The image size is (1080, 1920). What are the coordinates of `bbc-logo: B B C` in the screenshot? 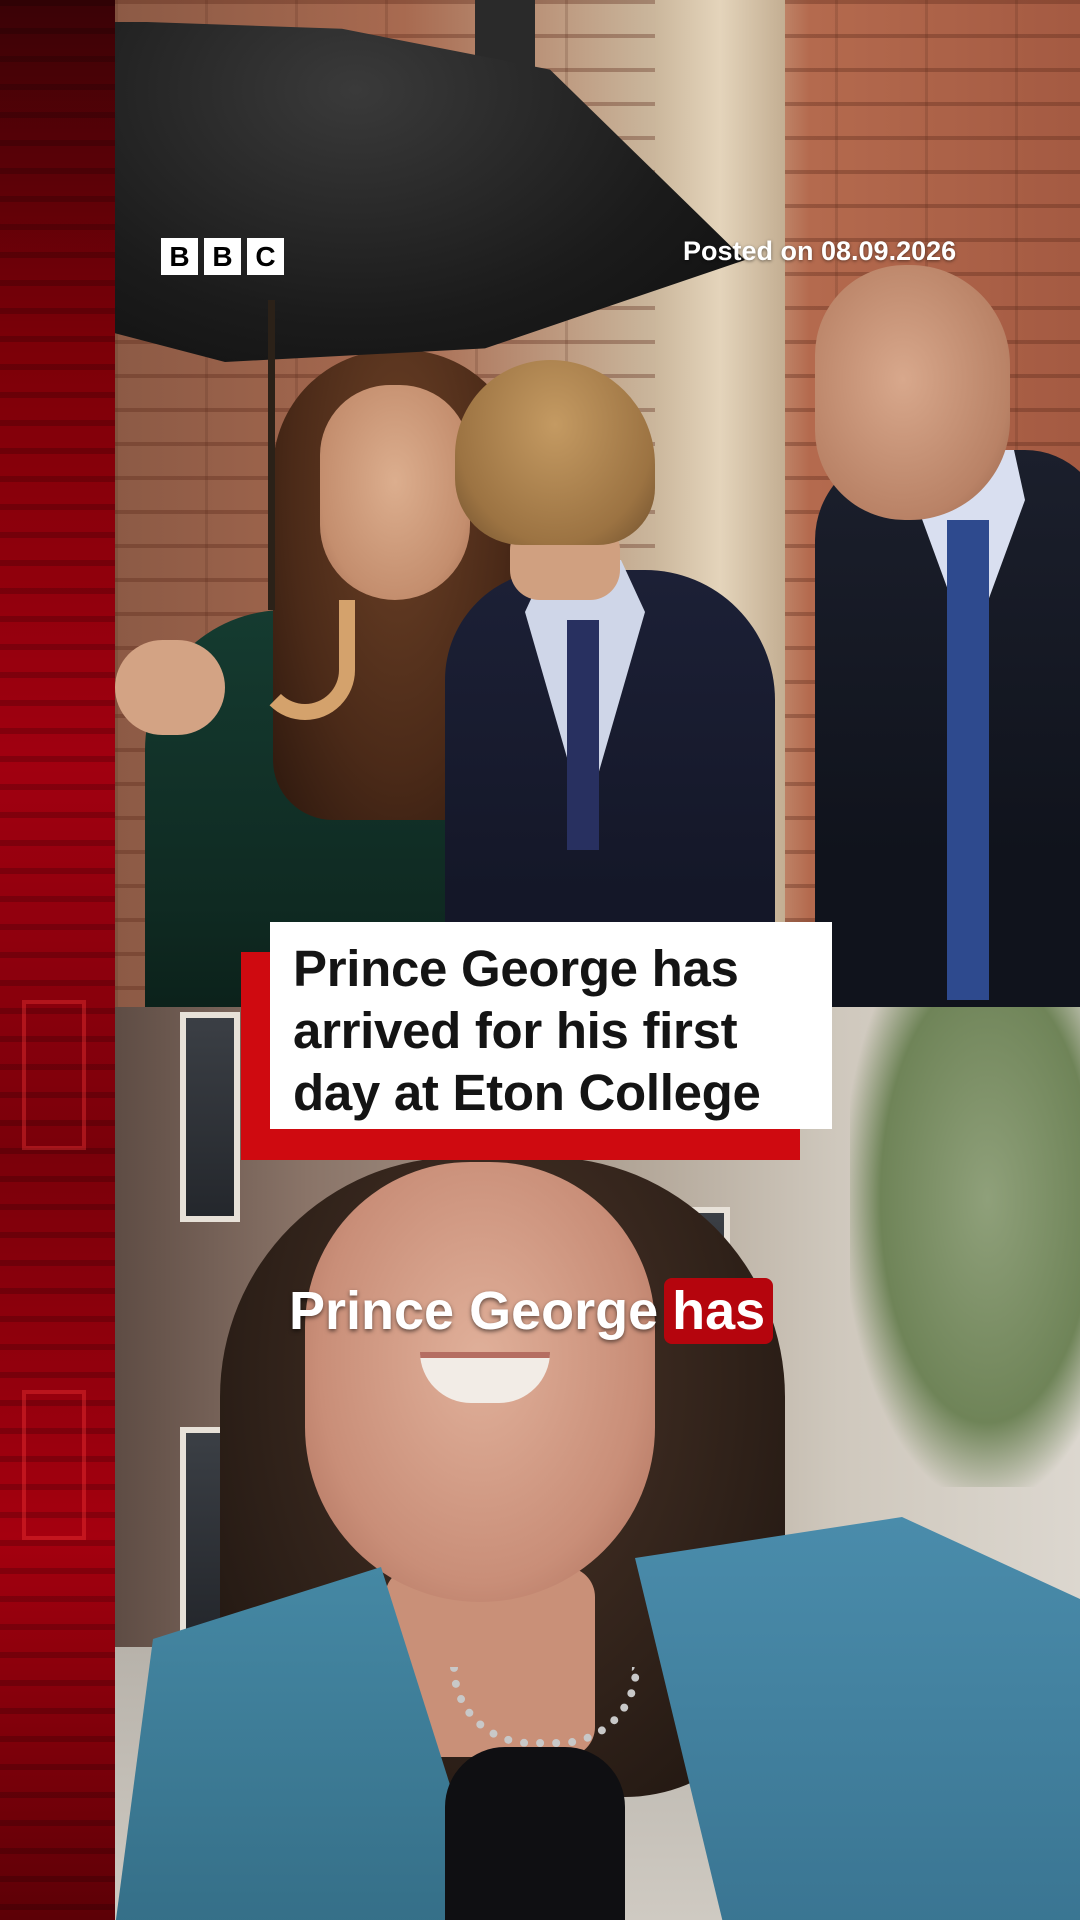 It's located at (222, 256).